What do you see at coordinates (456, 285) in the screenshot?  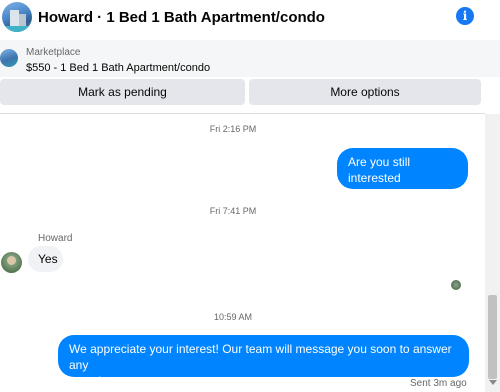 I see `seen-indicator-avatar` at bounding box center [456, 285].